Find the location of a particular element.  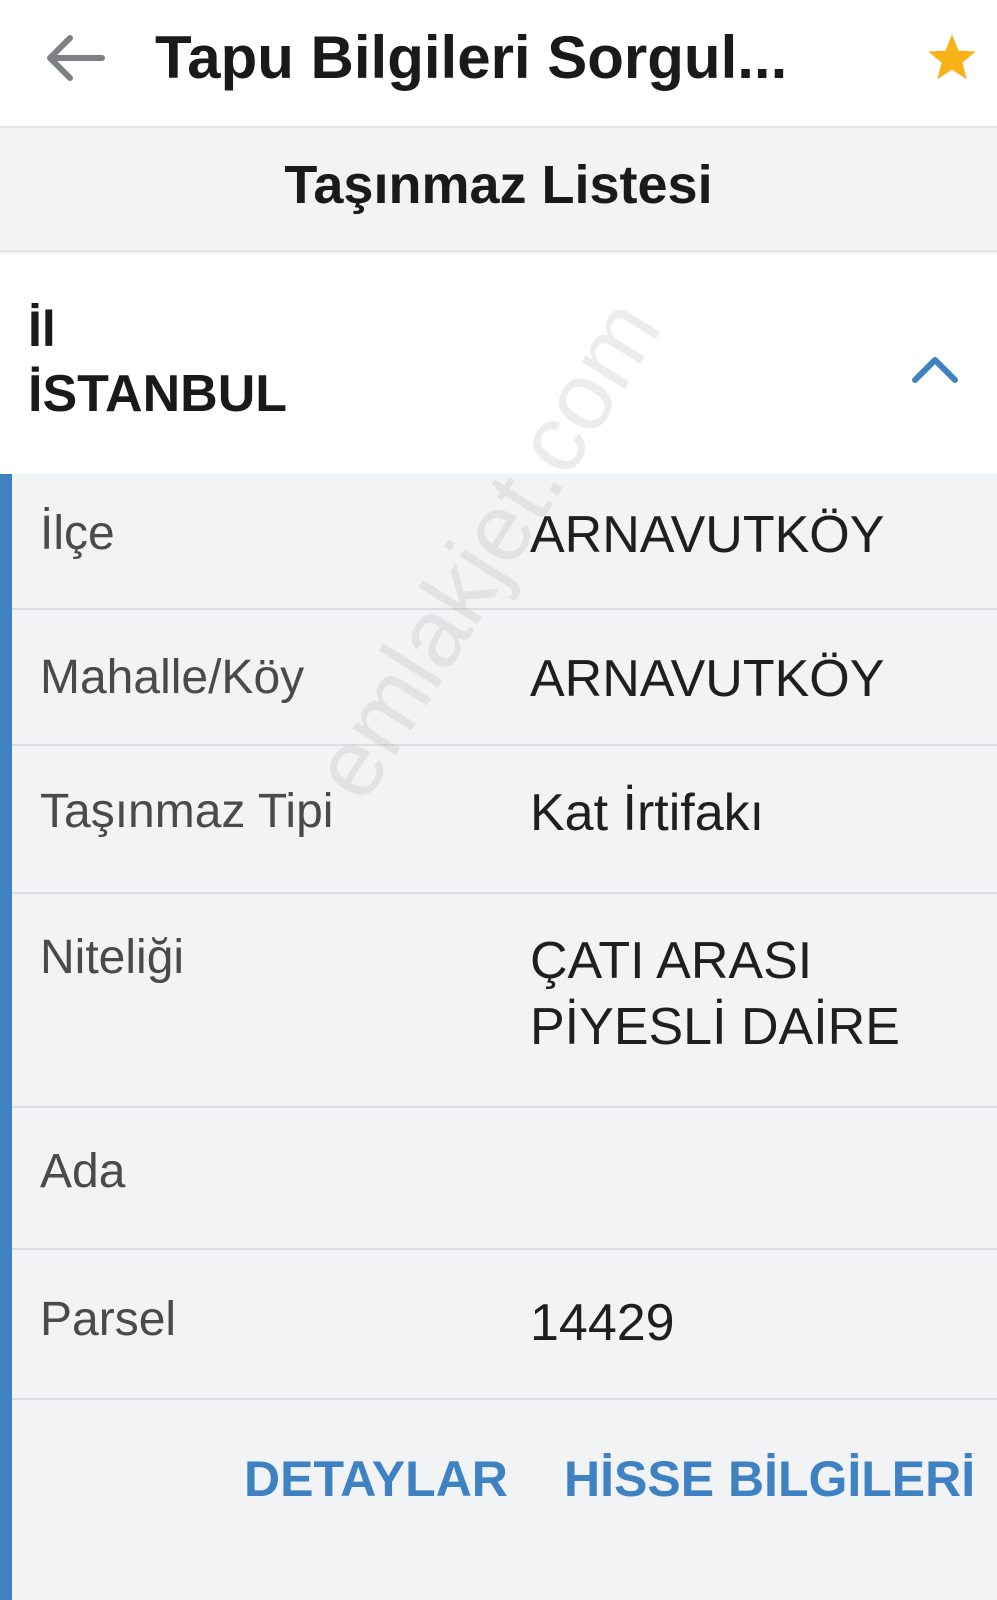

property-card-header: İl İSTANBUL is located at coordinates (498, 364).